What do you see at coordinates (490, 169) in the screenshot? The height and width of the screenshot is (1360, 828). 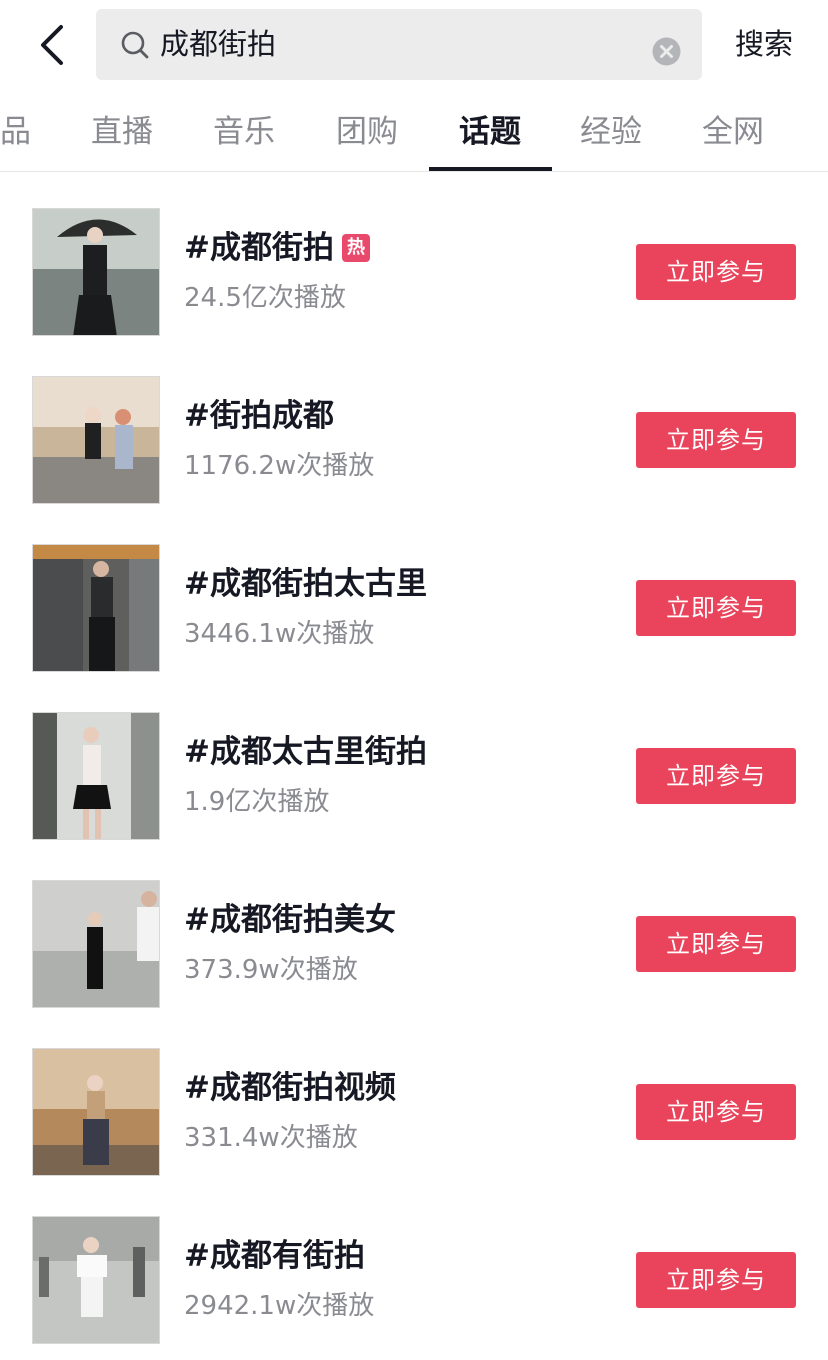 I see `active-tab-indicator` at bounding box center [490, 169].